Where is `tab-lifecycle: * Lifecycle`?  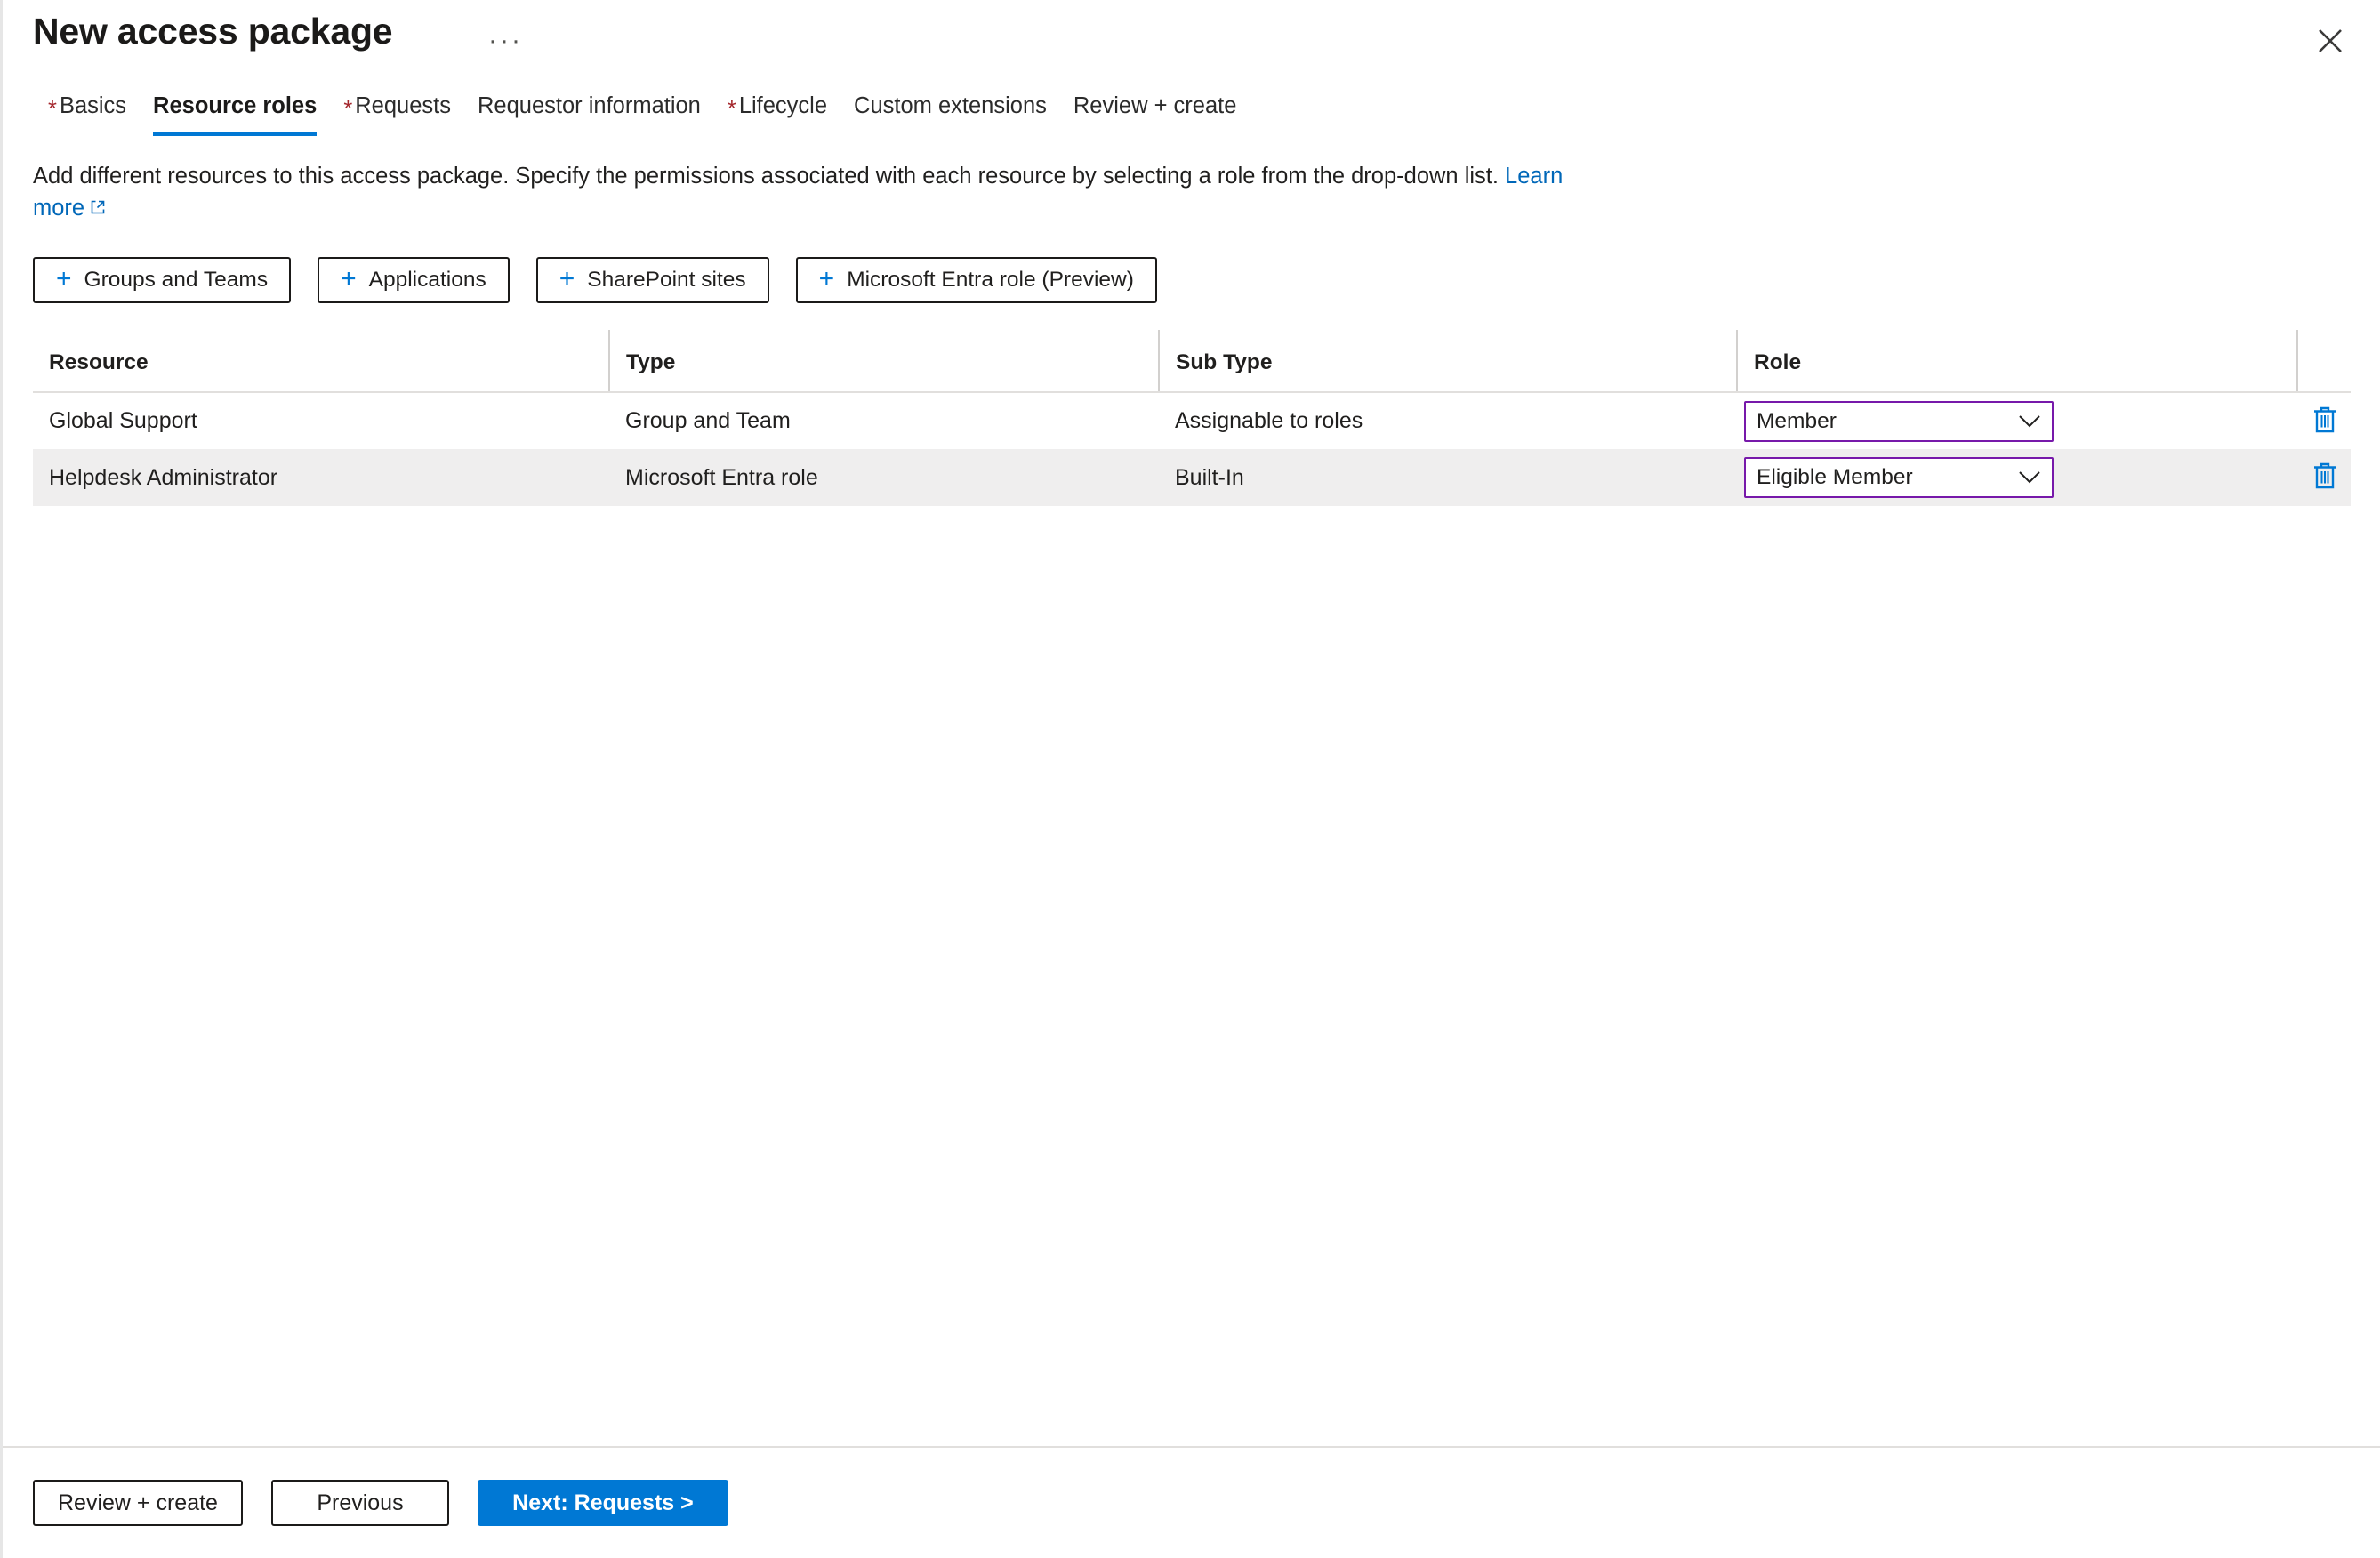
tab-lifecycle: * Lifecycle is located at coordinates (777, 112).